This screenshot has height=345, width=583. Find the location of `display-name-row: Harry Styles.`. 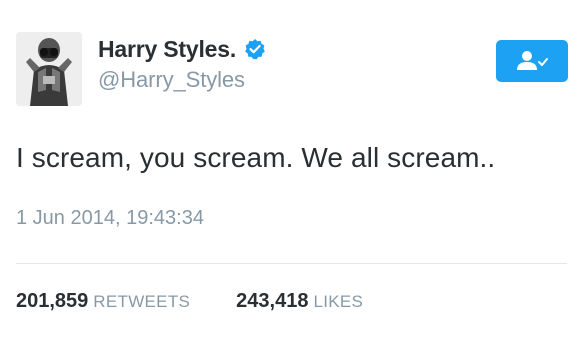

display-name-row: Harry Styles. is located at coordinates (182, 49).